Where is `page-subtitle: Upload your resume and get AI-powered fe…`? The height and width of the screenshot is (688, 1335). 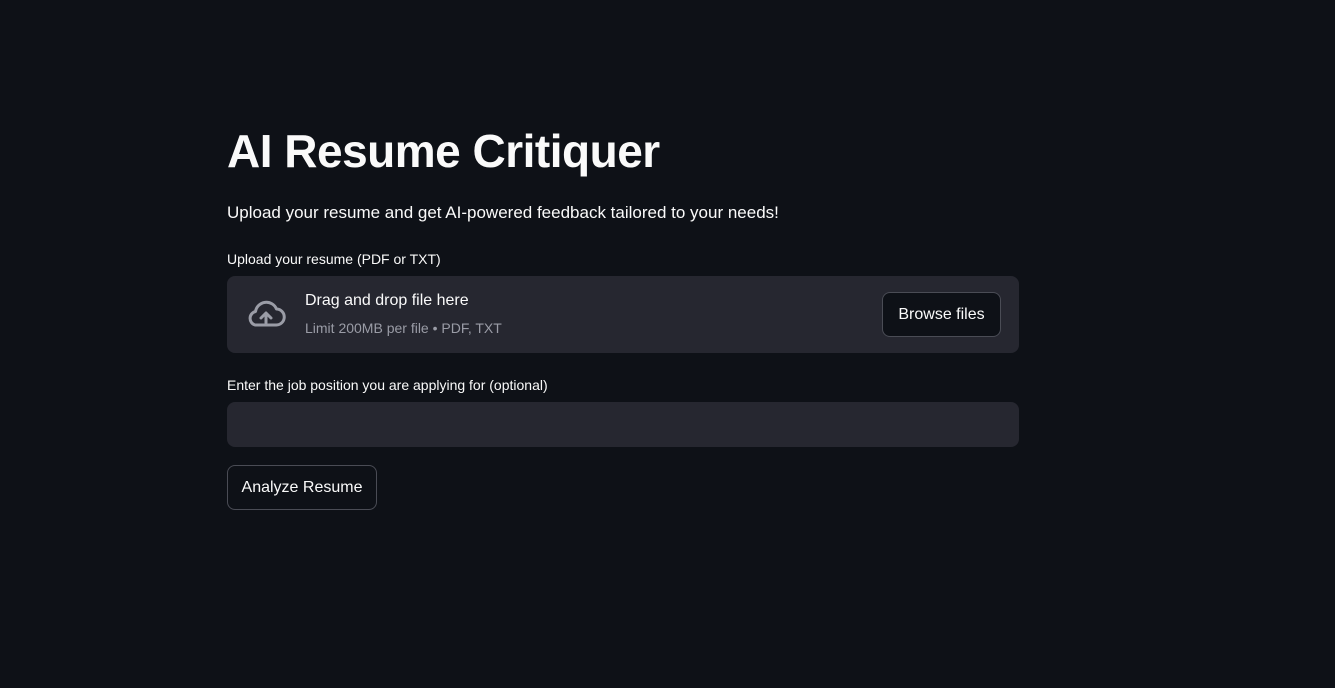
page-subtitle: Upload your resume and get AI-powered fe… is located at coordinates (503, 212).